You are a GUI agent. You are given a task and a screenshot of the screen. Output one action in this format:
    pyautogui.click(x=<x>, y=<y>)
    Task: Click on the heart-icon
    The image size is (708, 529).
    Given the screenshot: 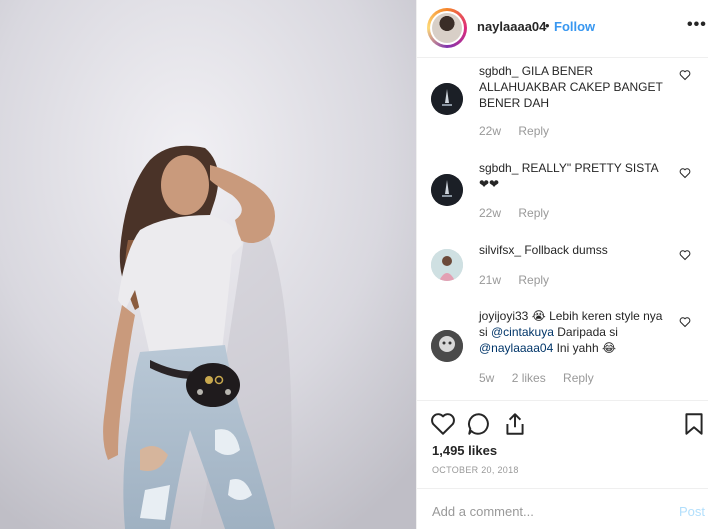 What is the action you would take?
    pyautogui.click(x=443, y=424)
    